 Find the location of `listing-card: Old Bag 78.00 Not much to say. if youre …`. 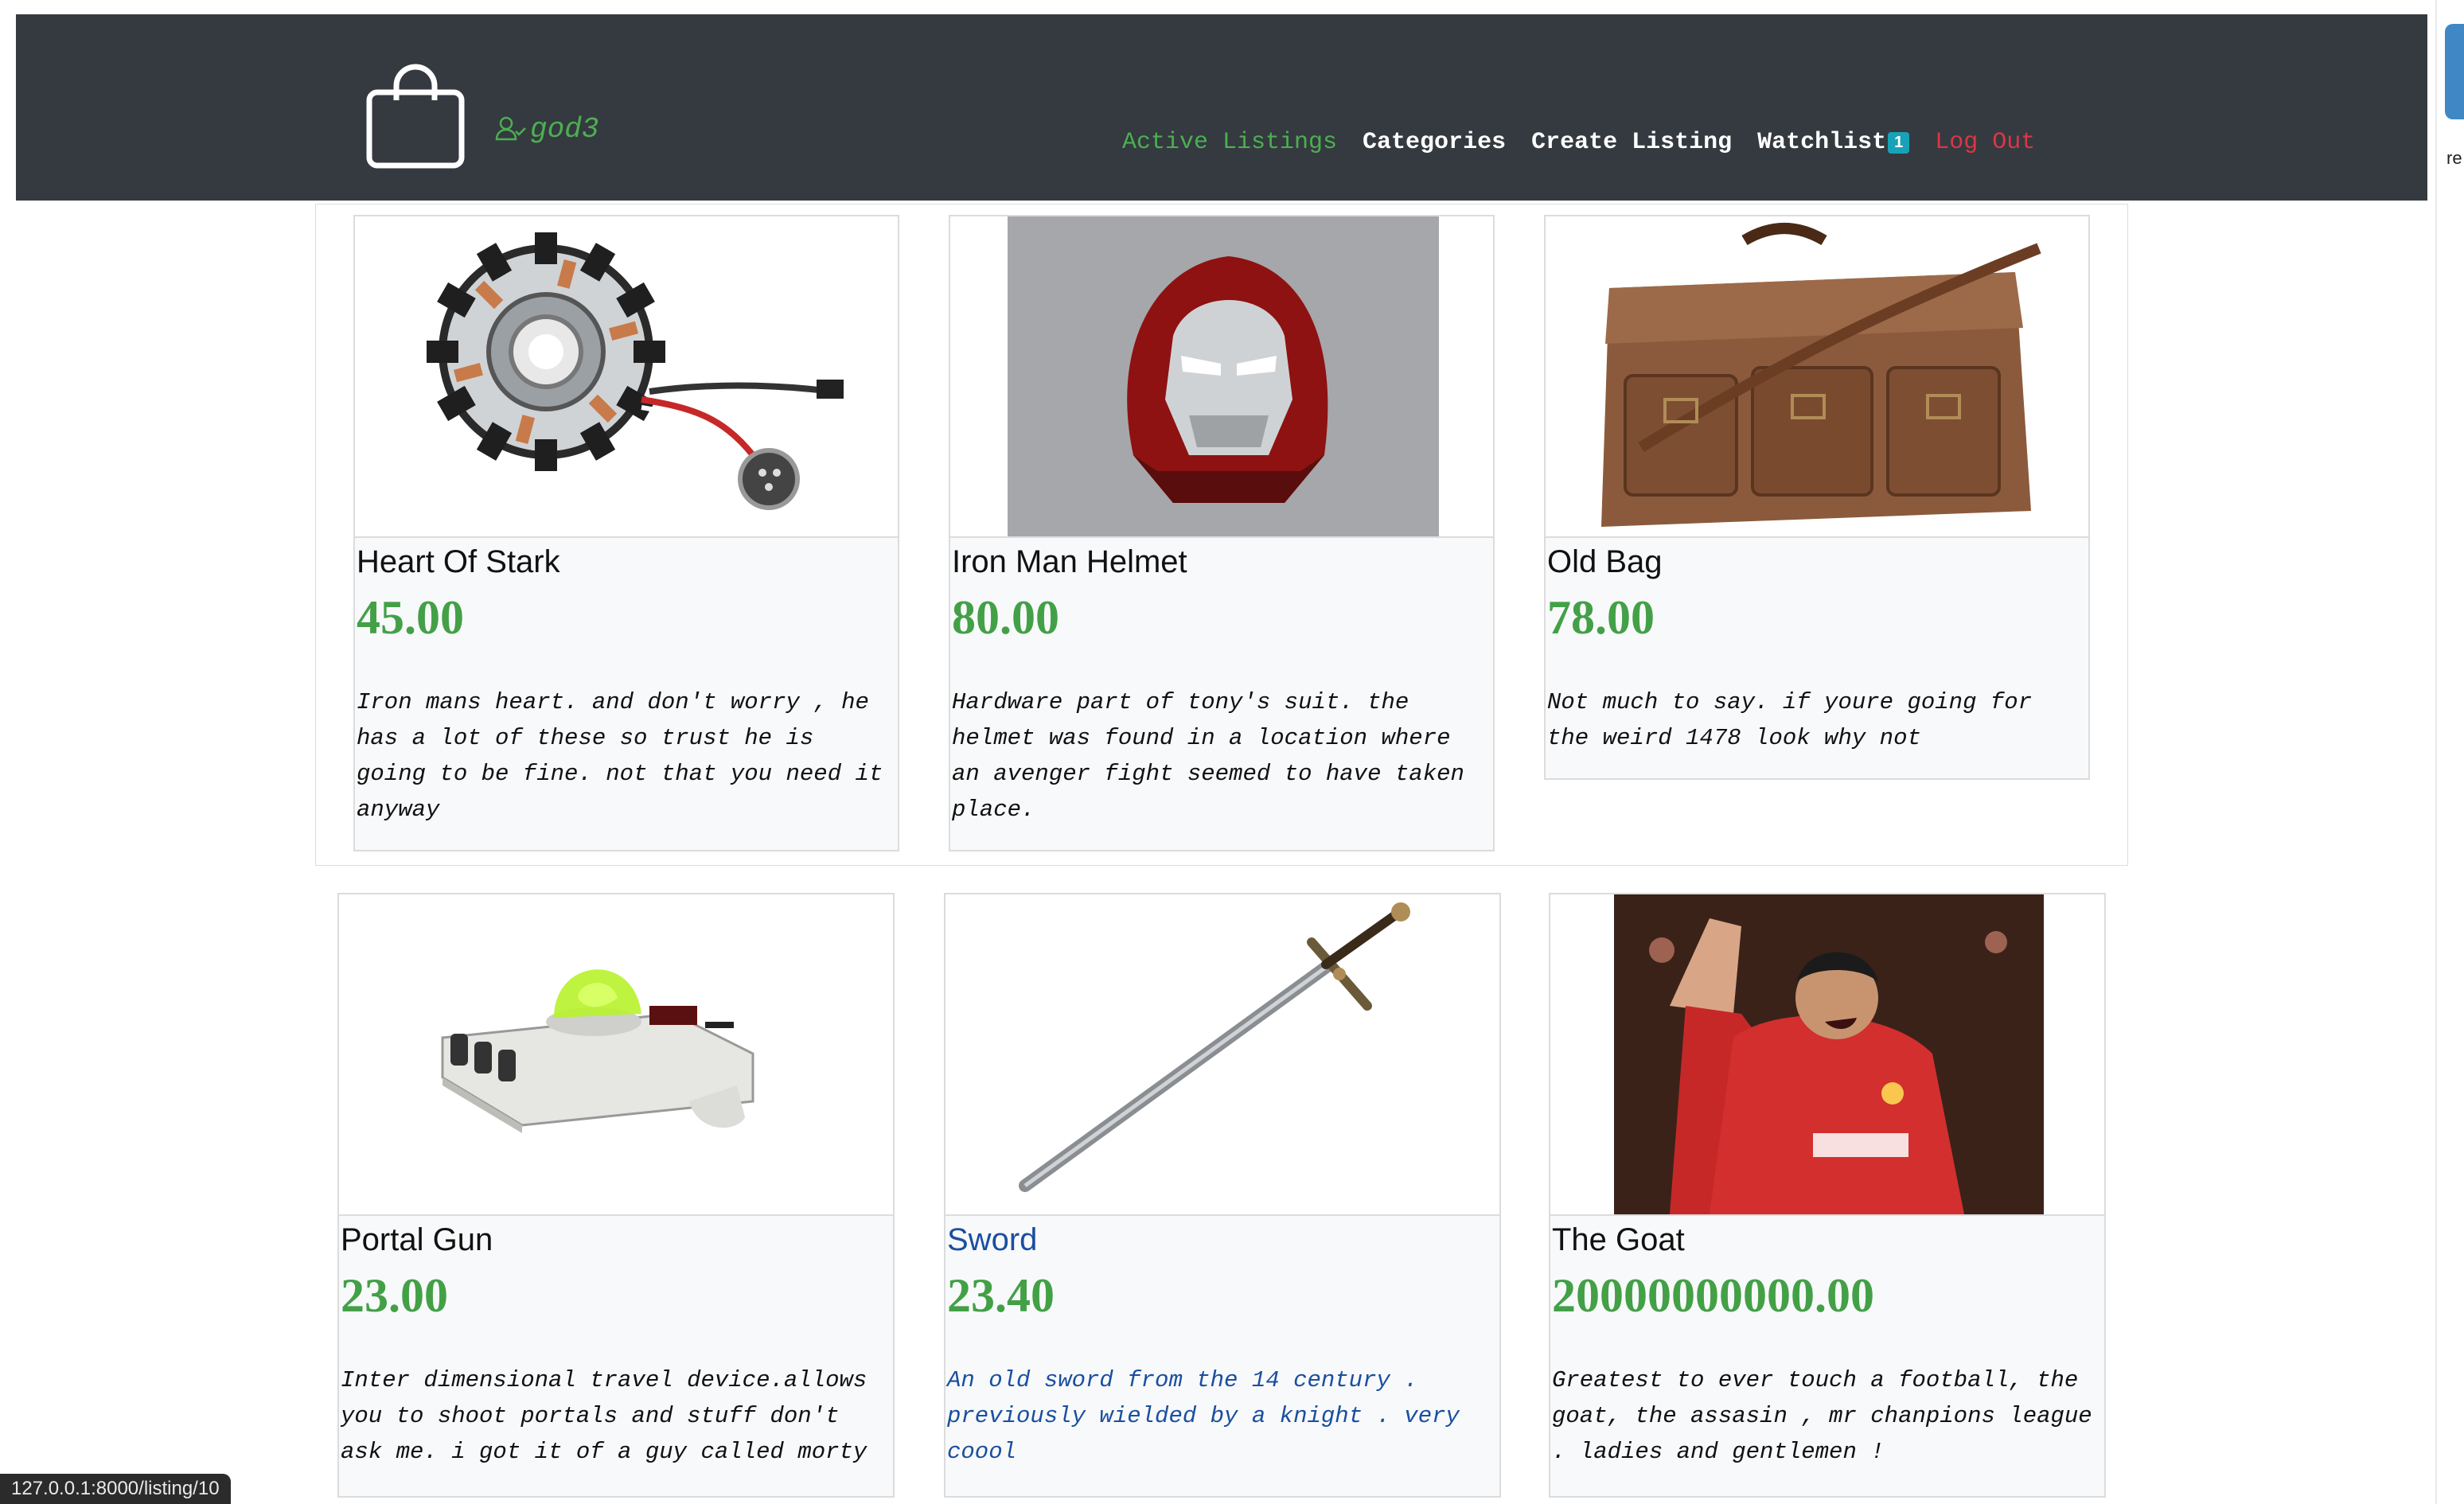

listing-card: Old Bag 78.00 Not much to say. if youre … is located at coordinates (1817, 497).